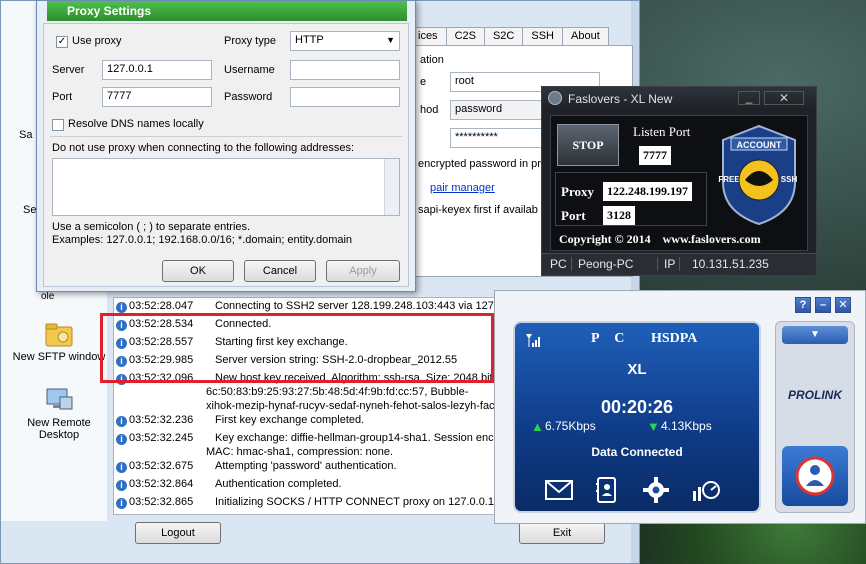 This screenshot has height=564, width=866. What do you see at coordinates (662, 131) in the screenshot?
I see `listen-port-label: Listen Port` at bounding box center [662, 131].